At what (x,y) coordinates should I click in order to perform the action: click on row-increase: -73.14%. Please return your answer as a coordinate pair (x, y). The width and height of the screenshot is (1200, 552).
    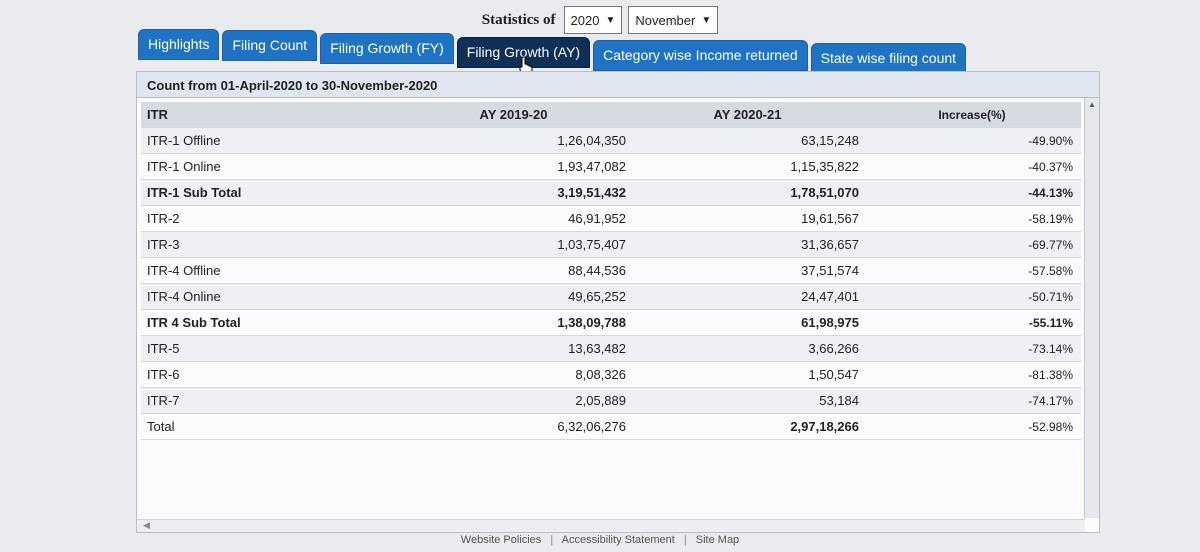
    Looking at the image, I should click on (1050, 348).